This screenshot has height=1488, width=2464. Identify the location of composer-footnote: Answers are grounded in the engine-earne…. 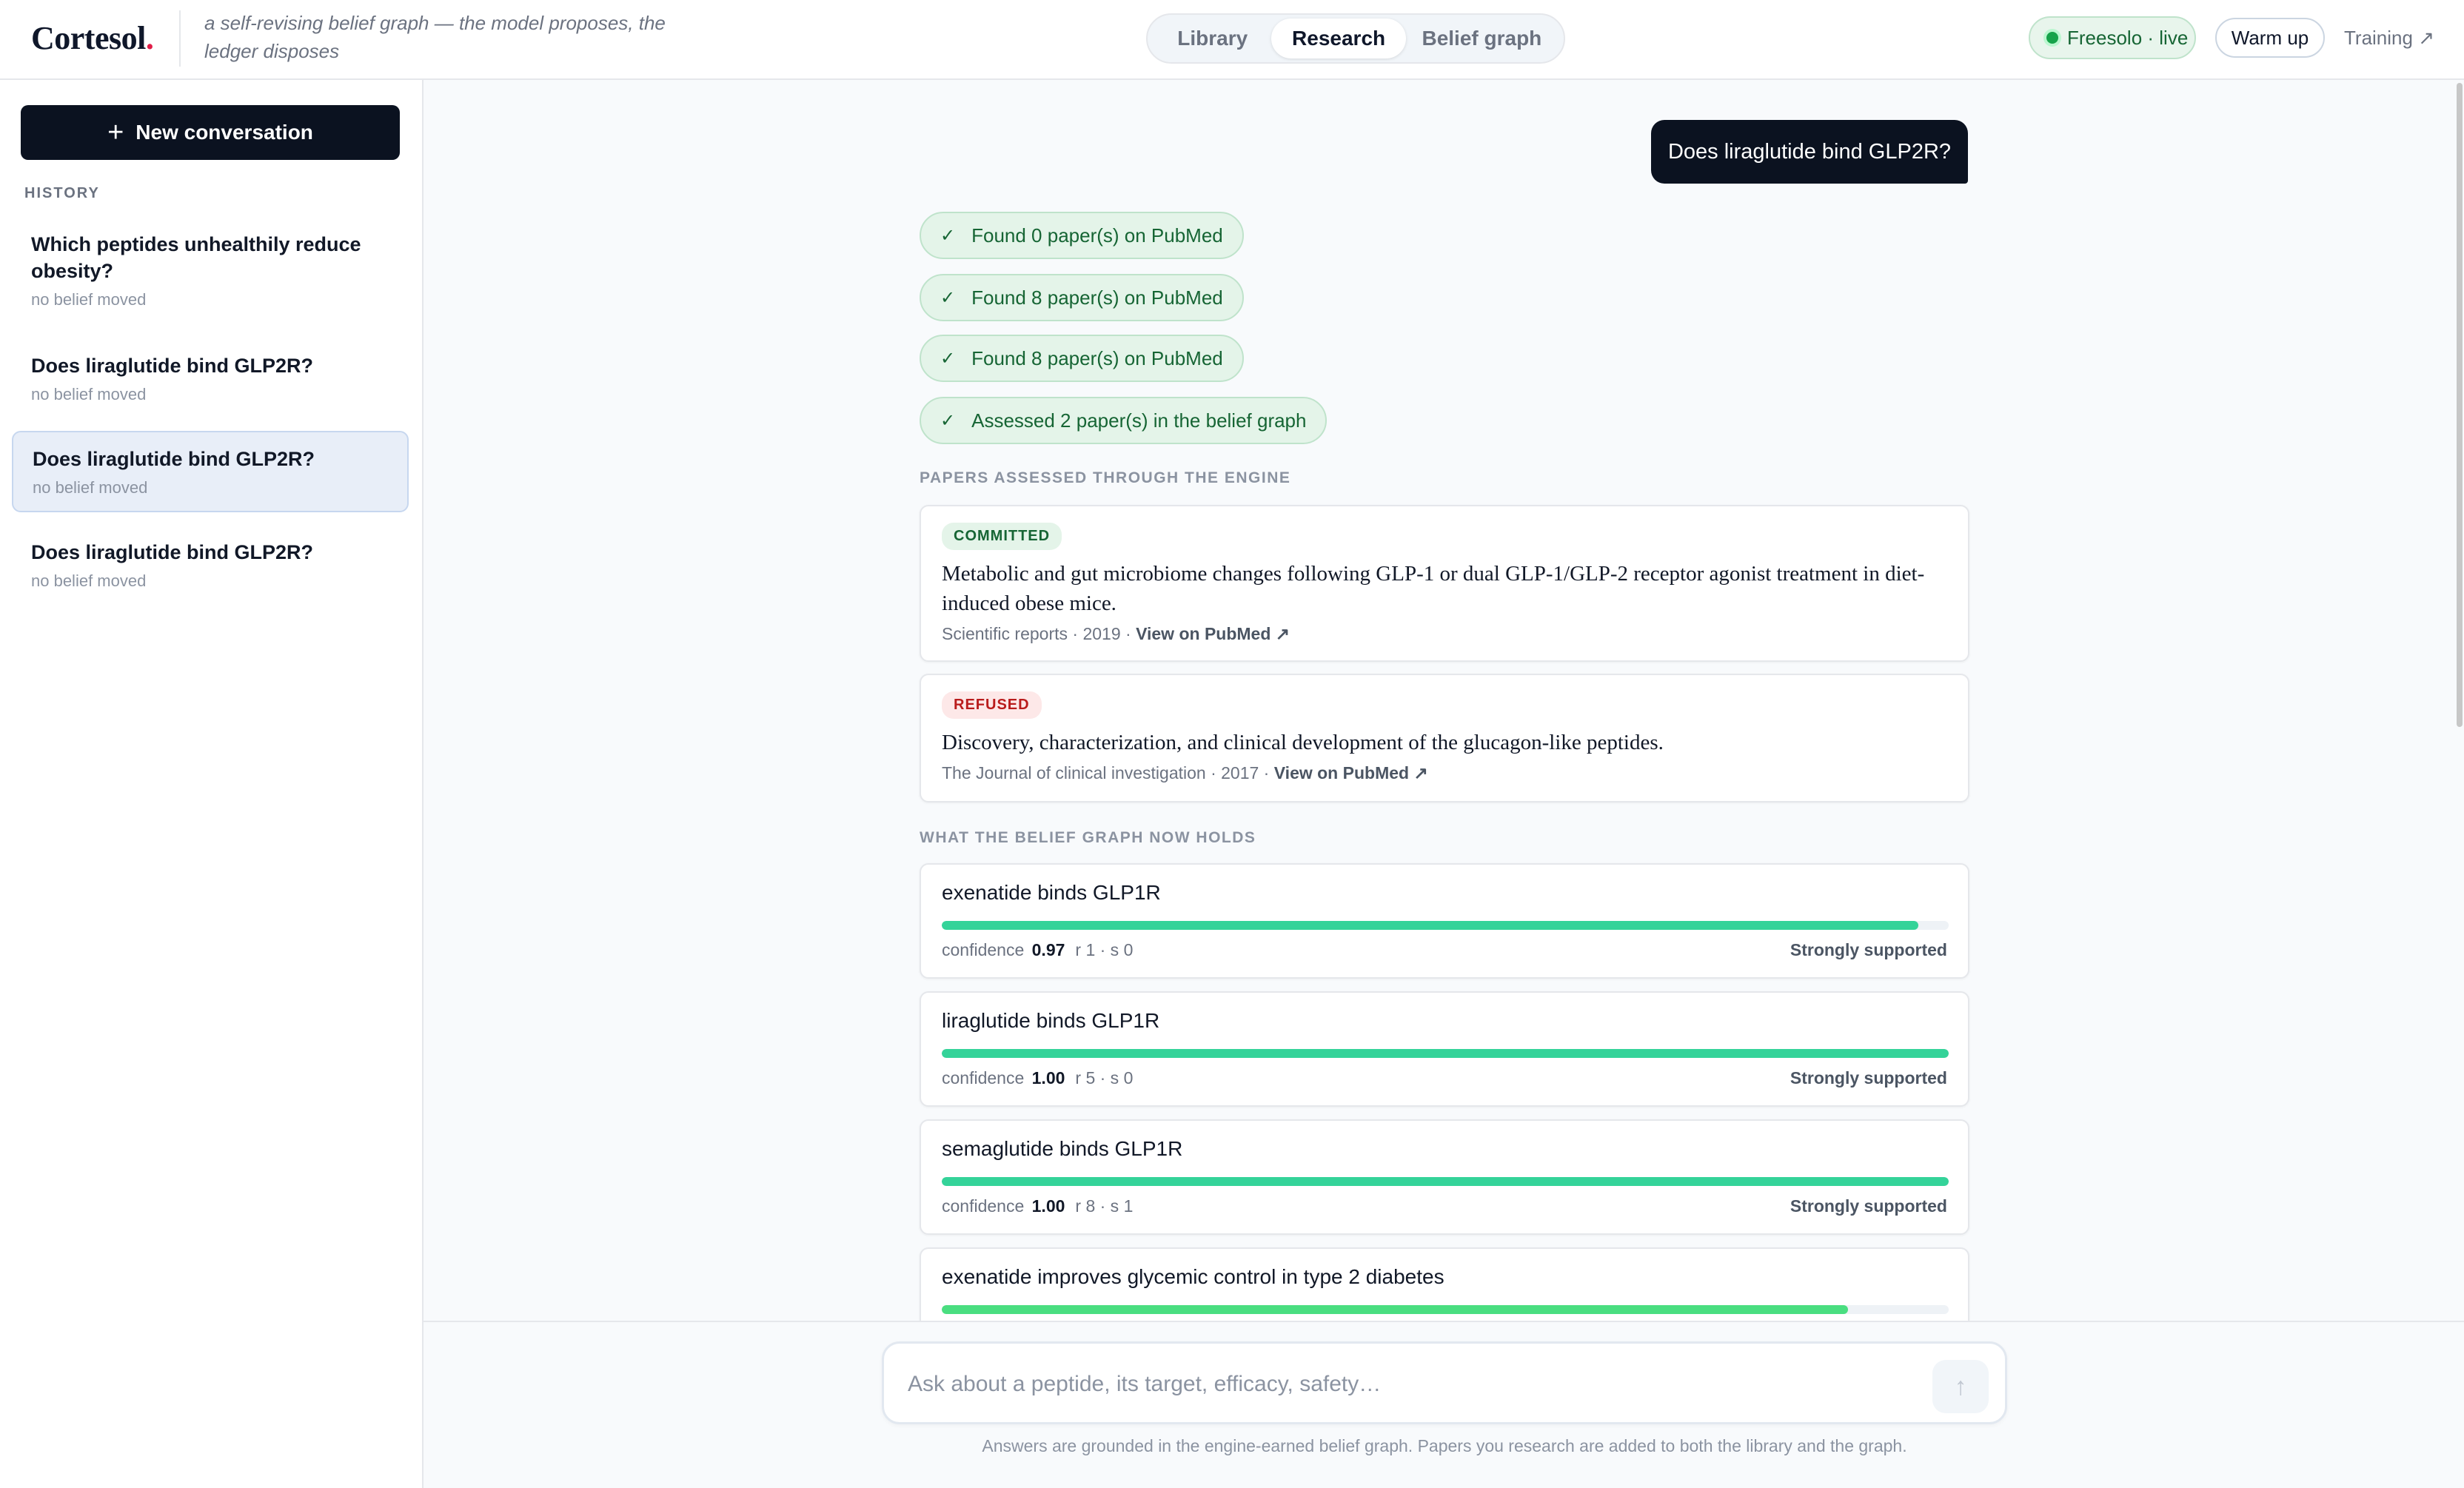
(1444, 1445).